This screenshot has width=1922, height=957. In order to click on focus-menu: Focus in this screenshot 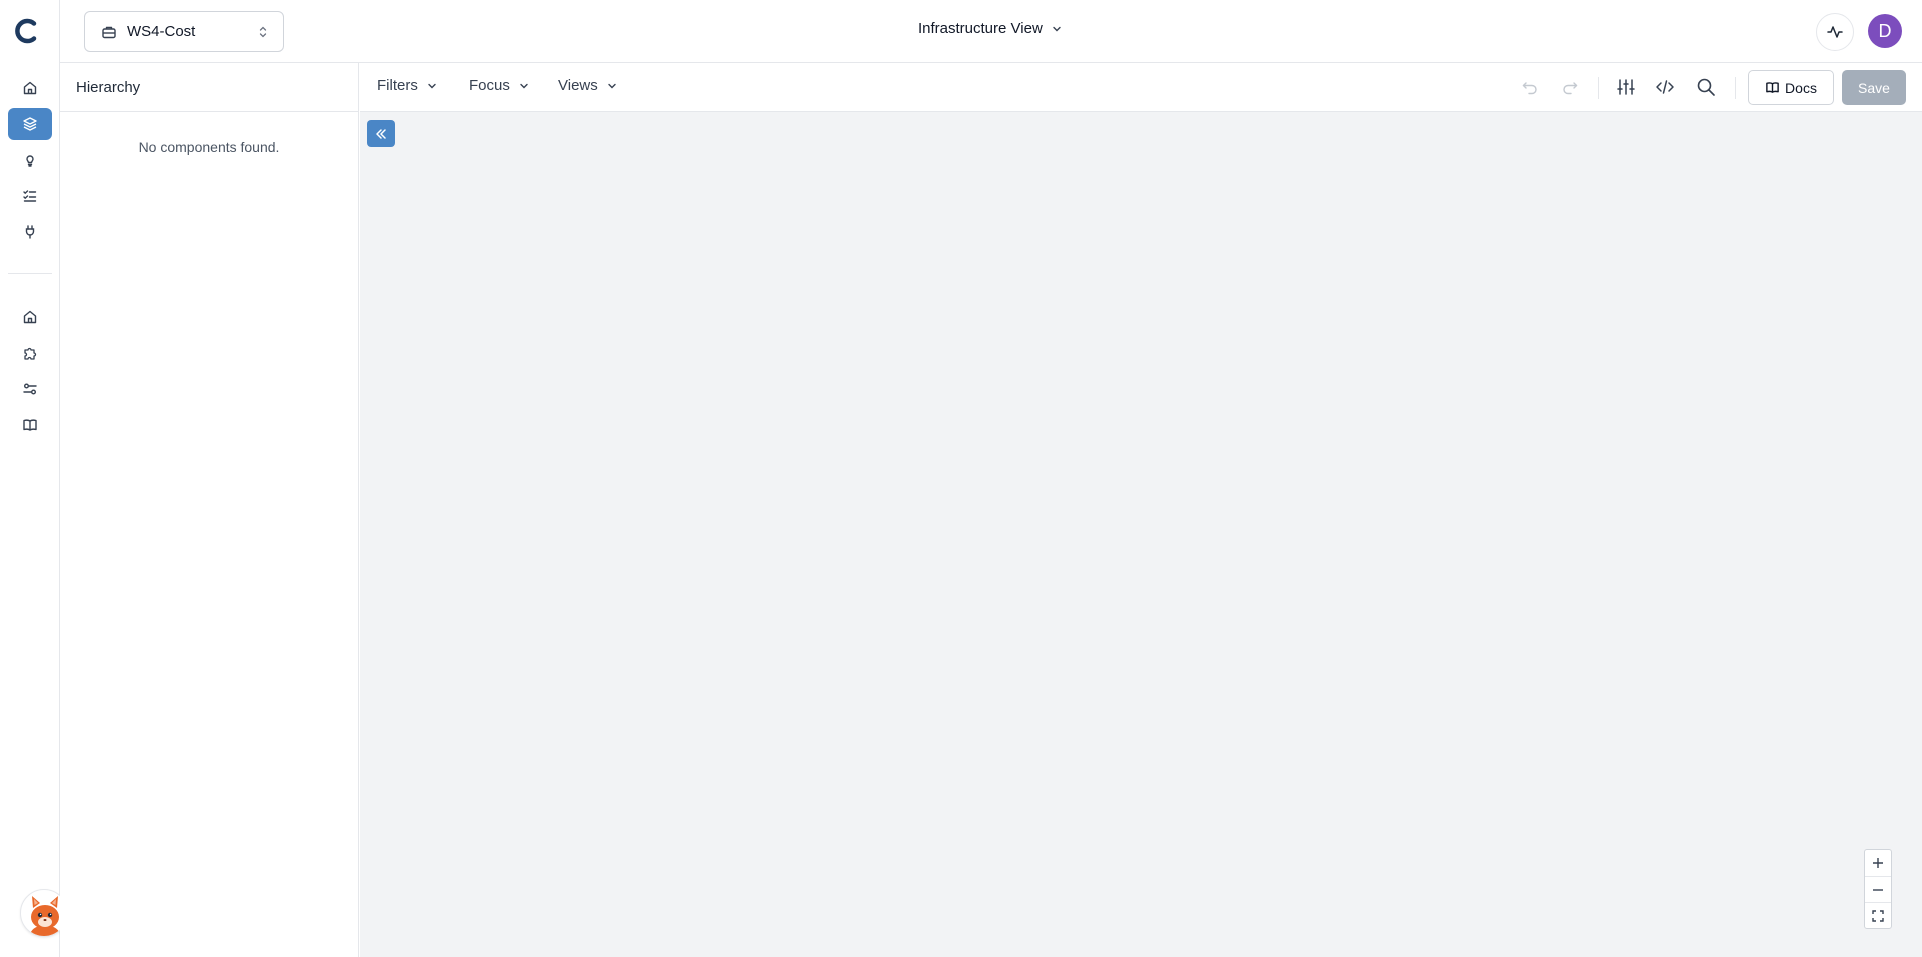, I will do `click(499, 85)`.